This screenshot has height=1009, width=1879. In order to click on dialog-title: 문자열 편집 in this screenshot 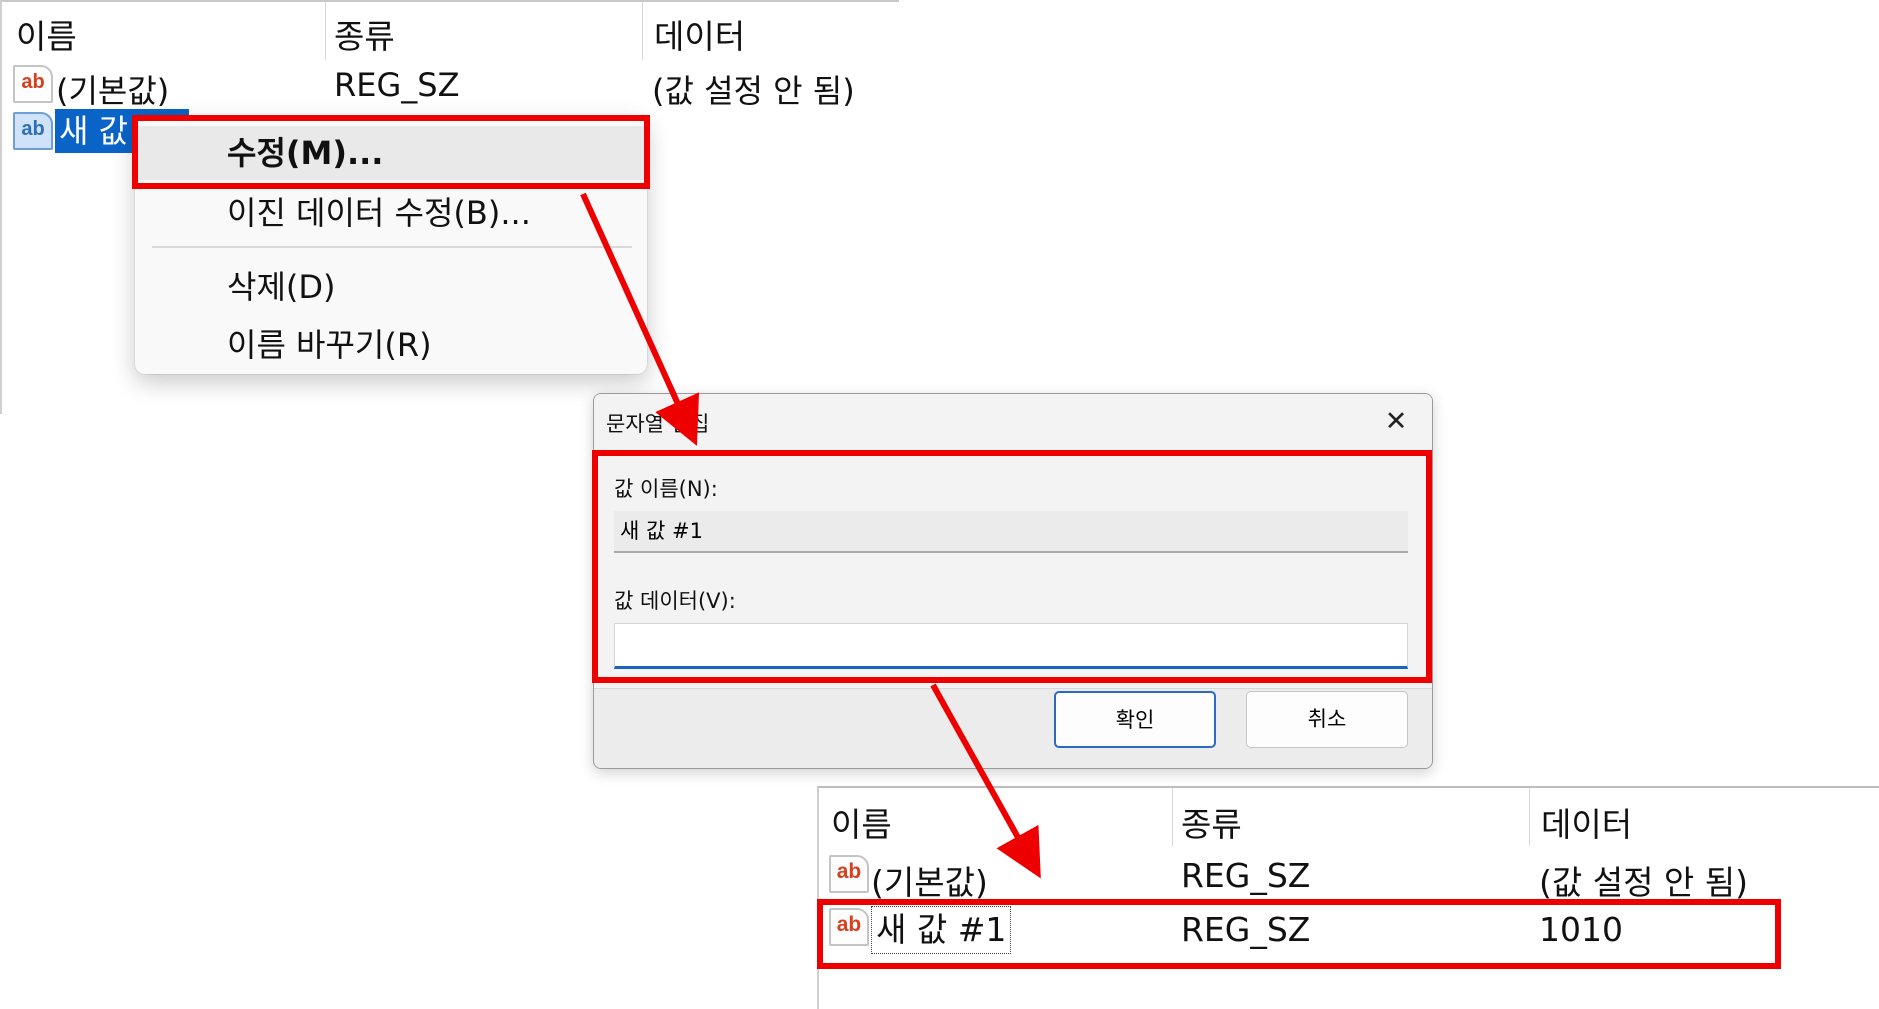, I will do `click(658, 424)`.